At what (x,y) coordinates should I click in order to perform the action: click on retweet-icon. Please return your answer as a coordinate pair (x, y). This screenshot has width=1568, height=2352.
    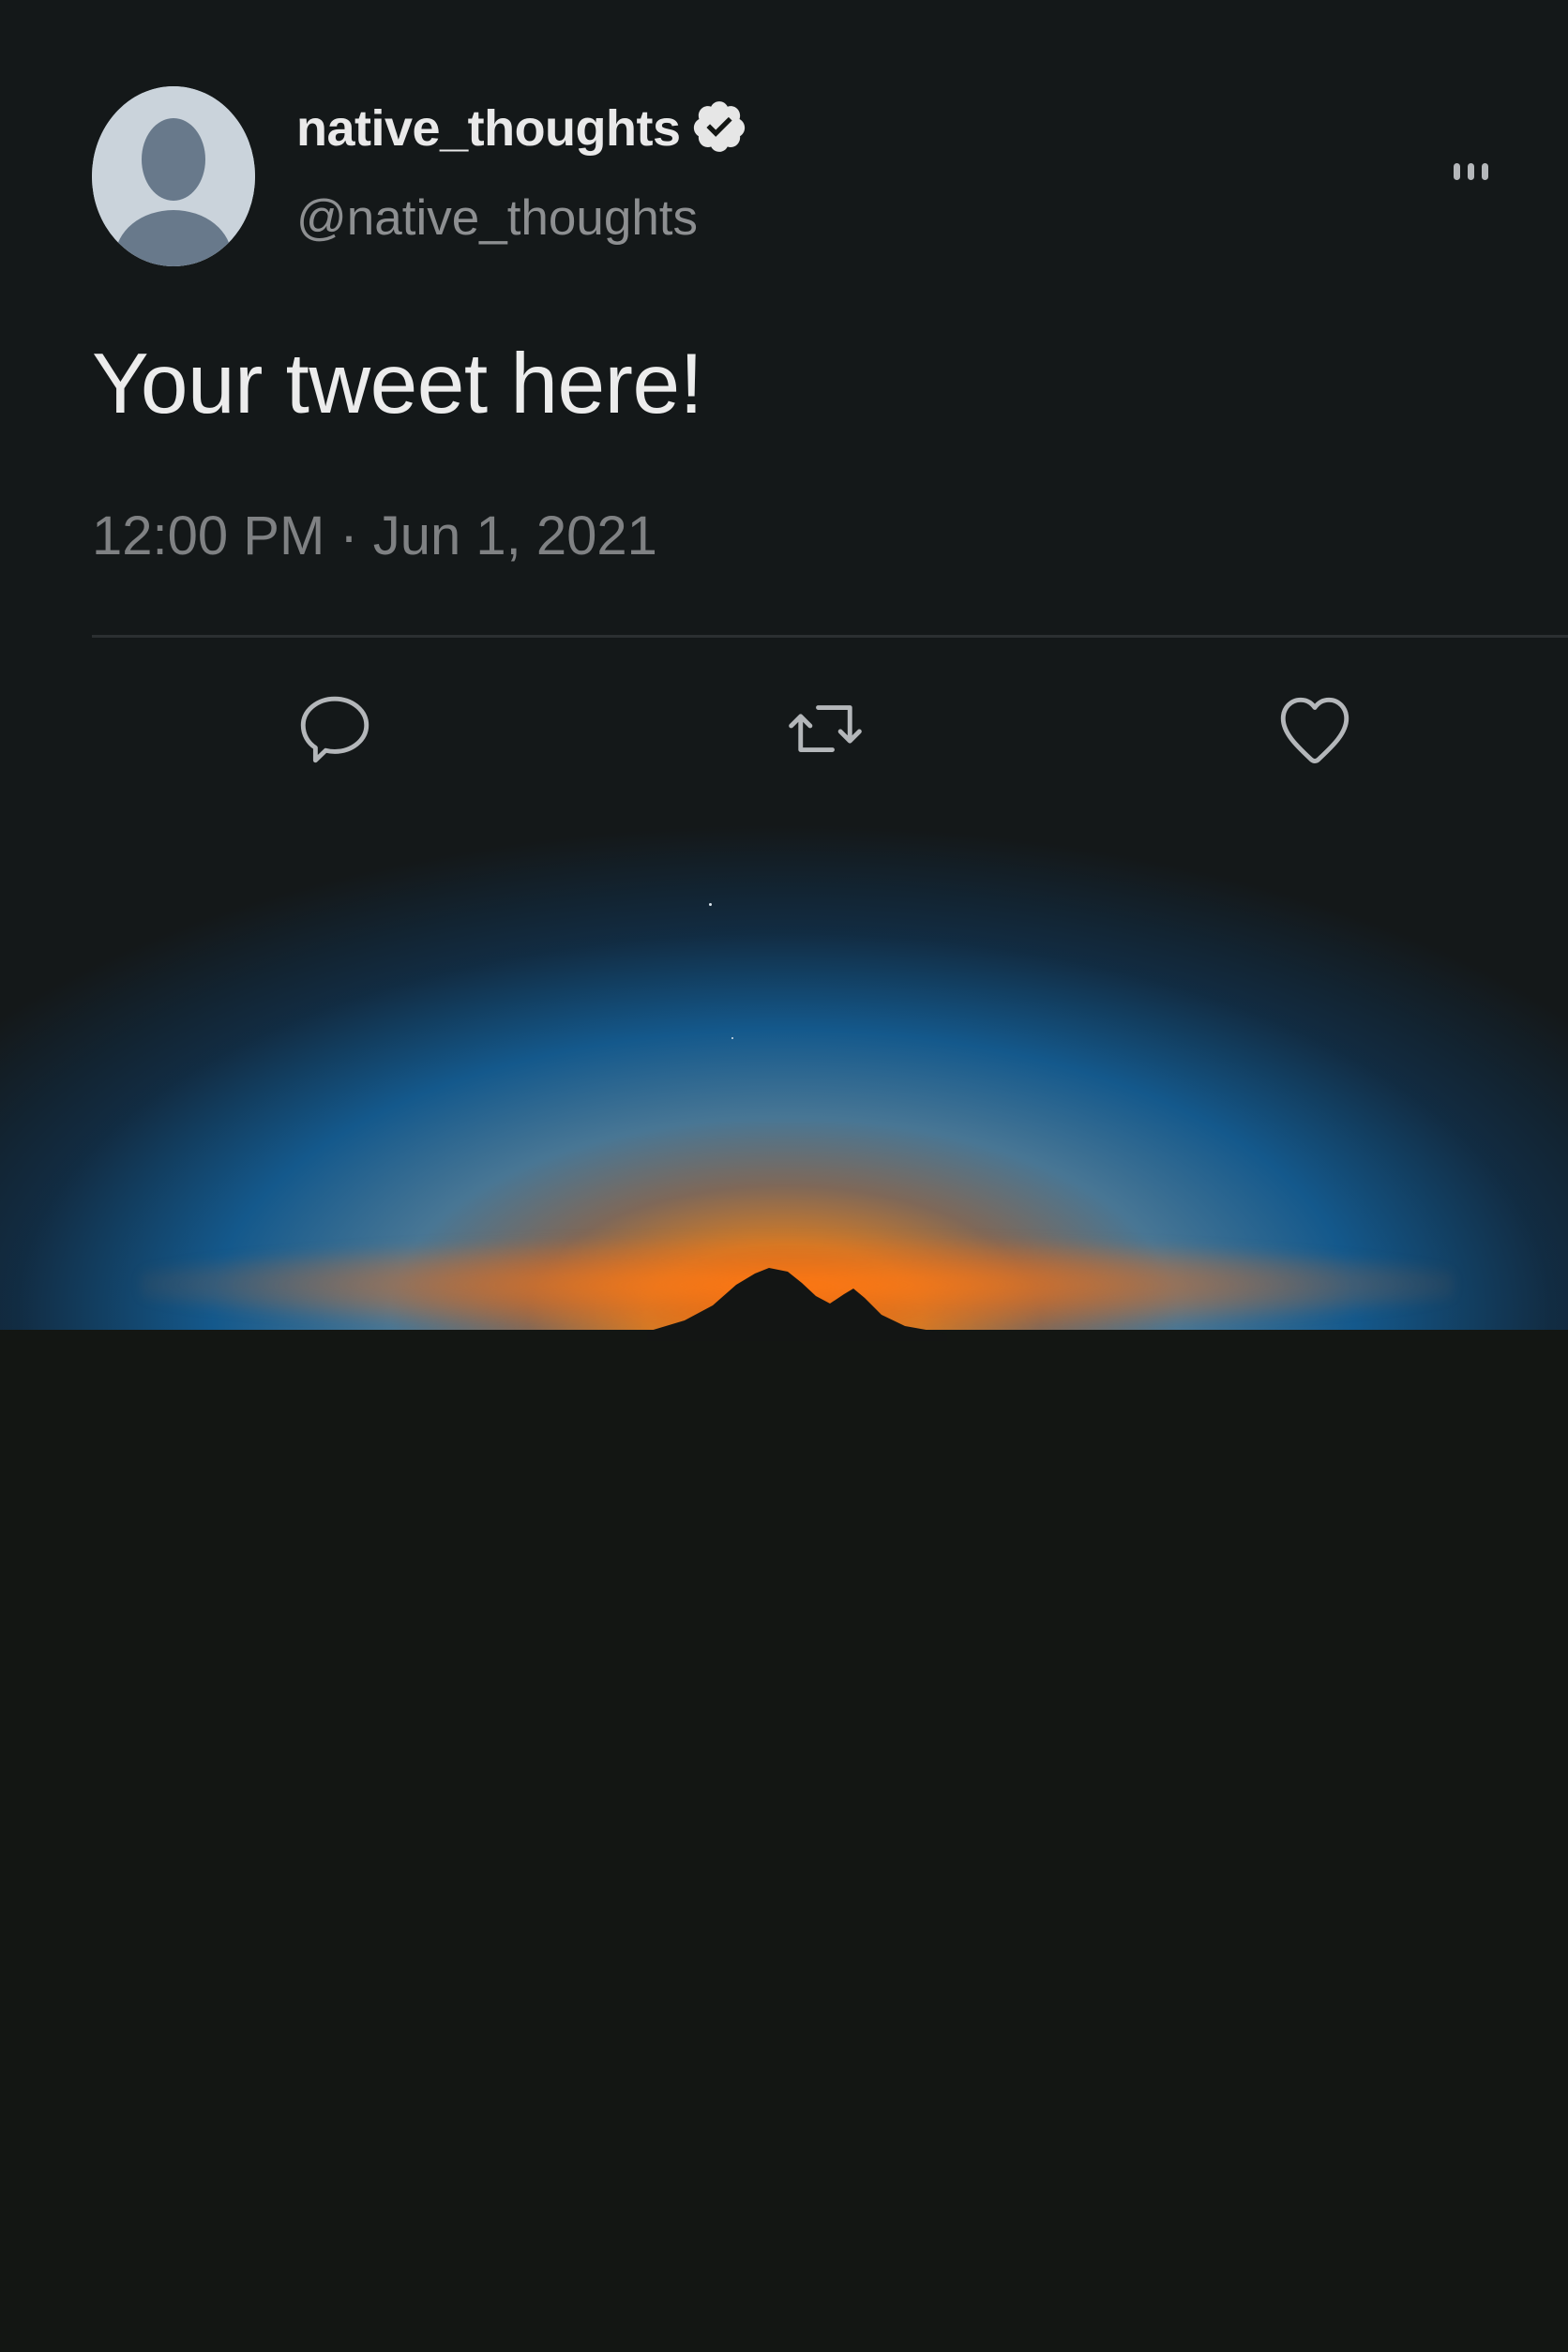
    Looking at the image, I should click on (825, 729).